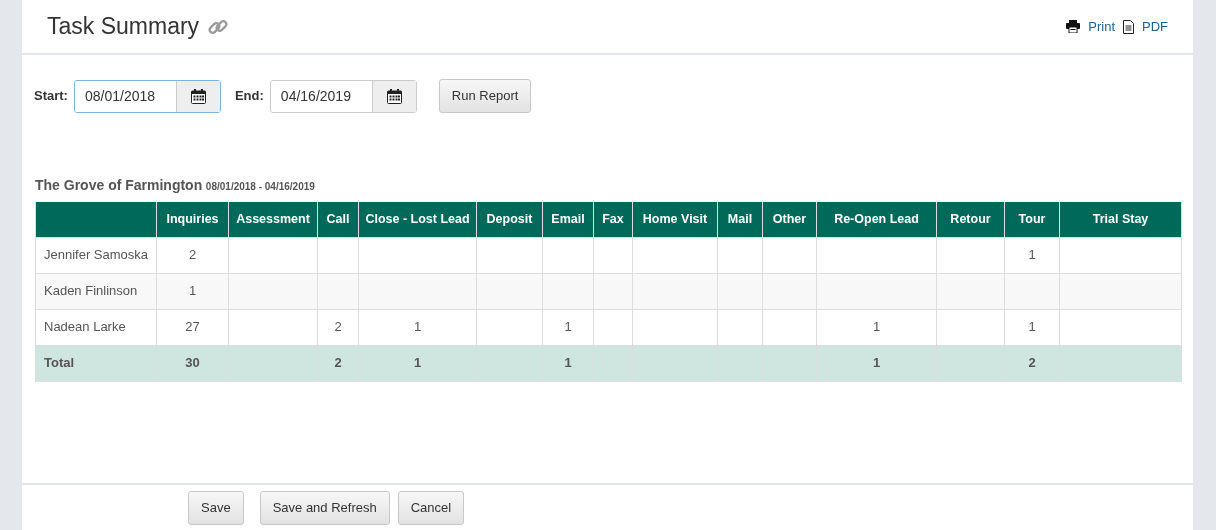 Image resolution: width=1216 pixels, height=530 pixels. I want to click on column-header: Retour, so click(970, 219).